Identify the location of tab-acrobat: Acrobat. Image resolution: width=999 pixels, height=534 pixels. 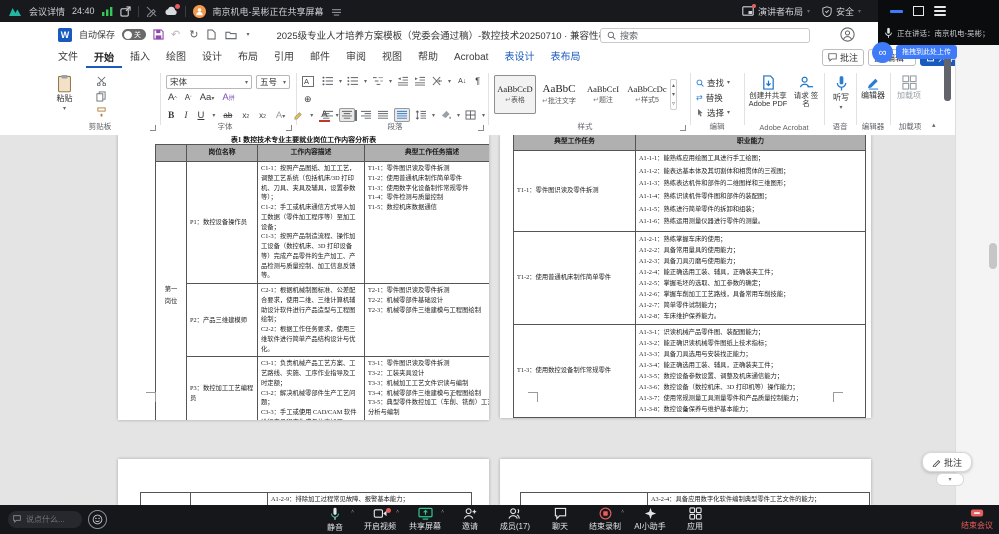
(471, 58).